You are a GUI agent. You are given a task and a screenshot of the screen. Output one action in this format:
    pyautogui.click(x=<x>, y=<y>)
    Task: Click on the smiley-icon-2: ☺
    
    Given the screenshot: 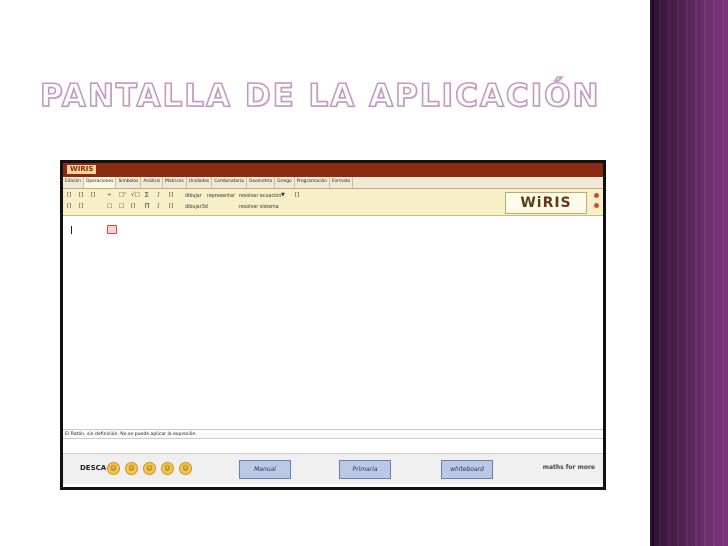 What is the action you would take?
    pyautogui.click(x=131, y=468)
    